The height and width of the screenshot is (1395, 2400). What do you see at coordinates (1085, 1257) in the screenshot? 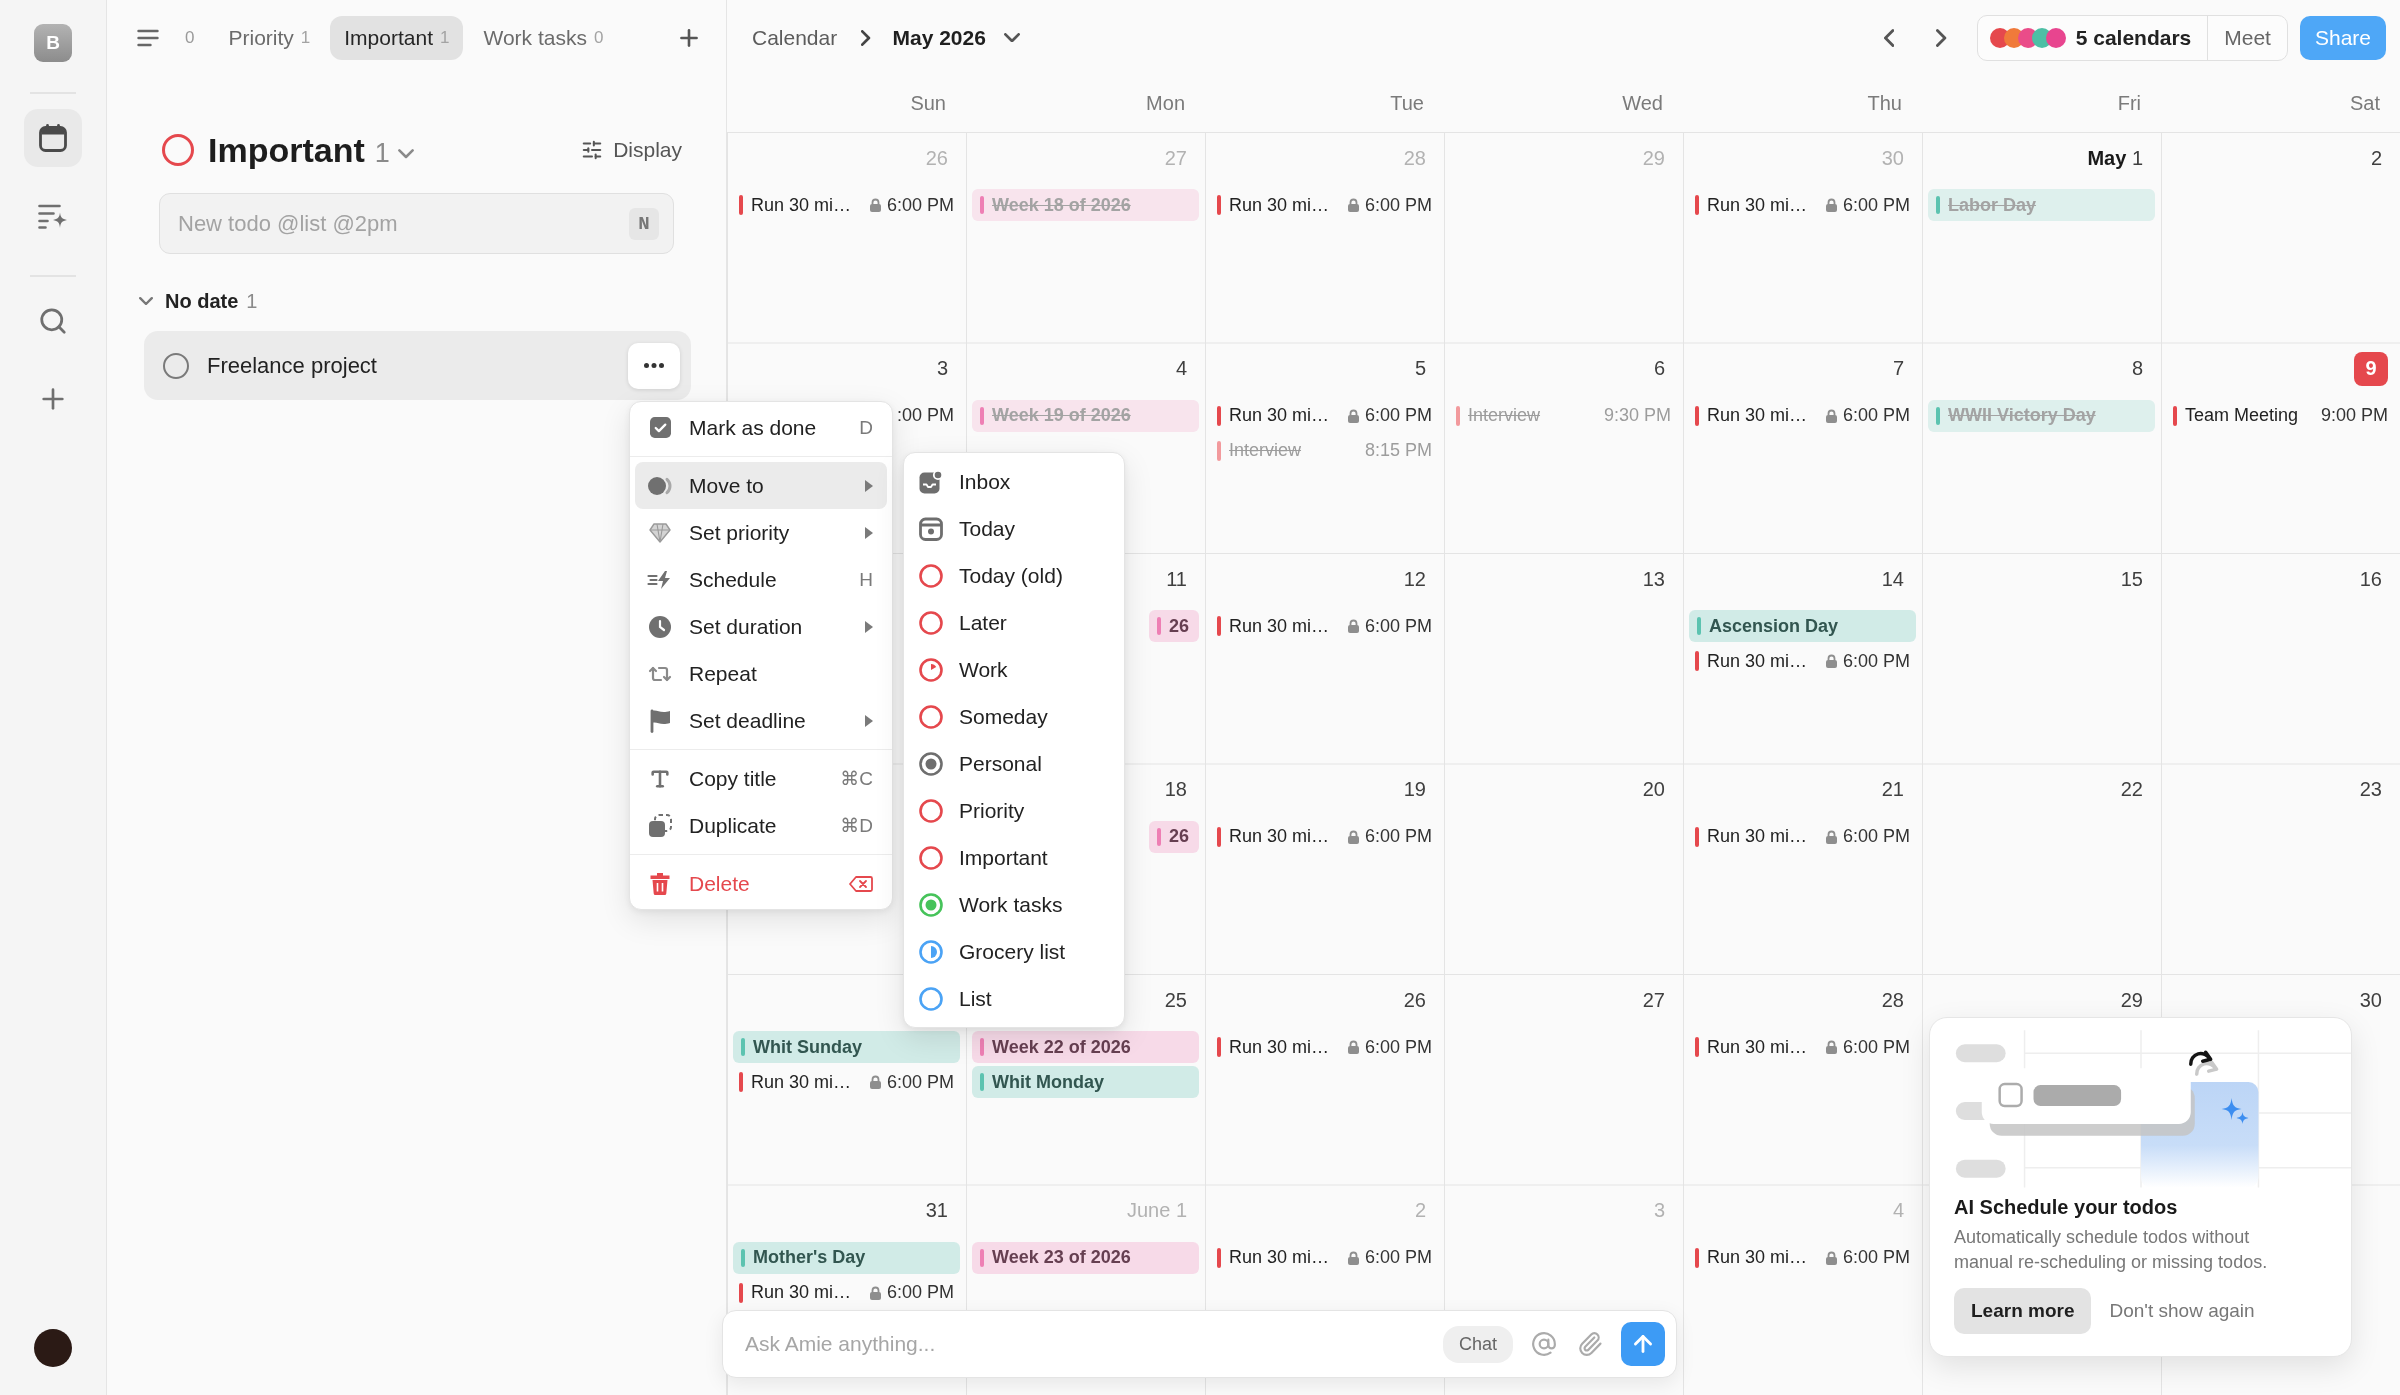
I see `event-chip: Week 23 of 2026` at bounding box center [1085, 1257].